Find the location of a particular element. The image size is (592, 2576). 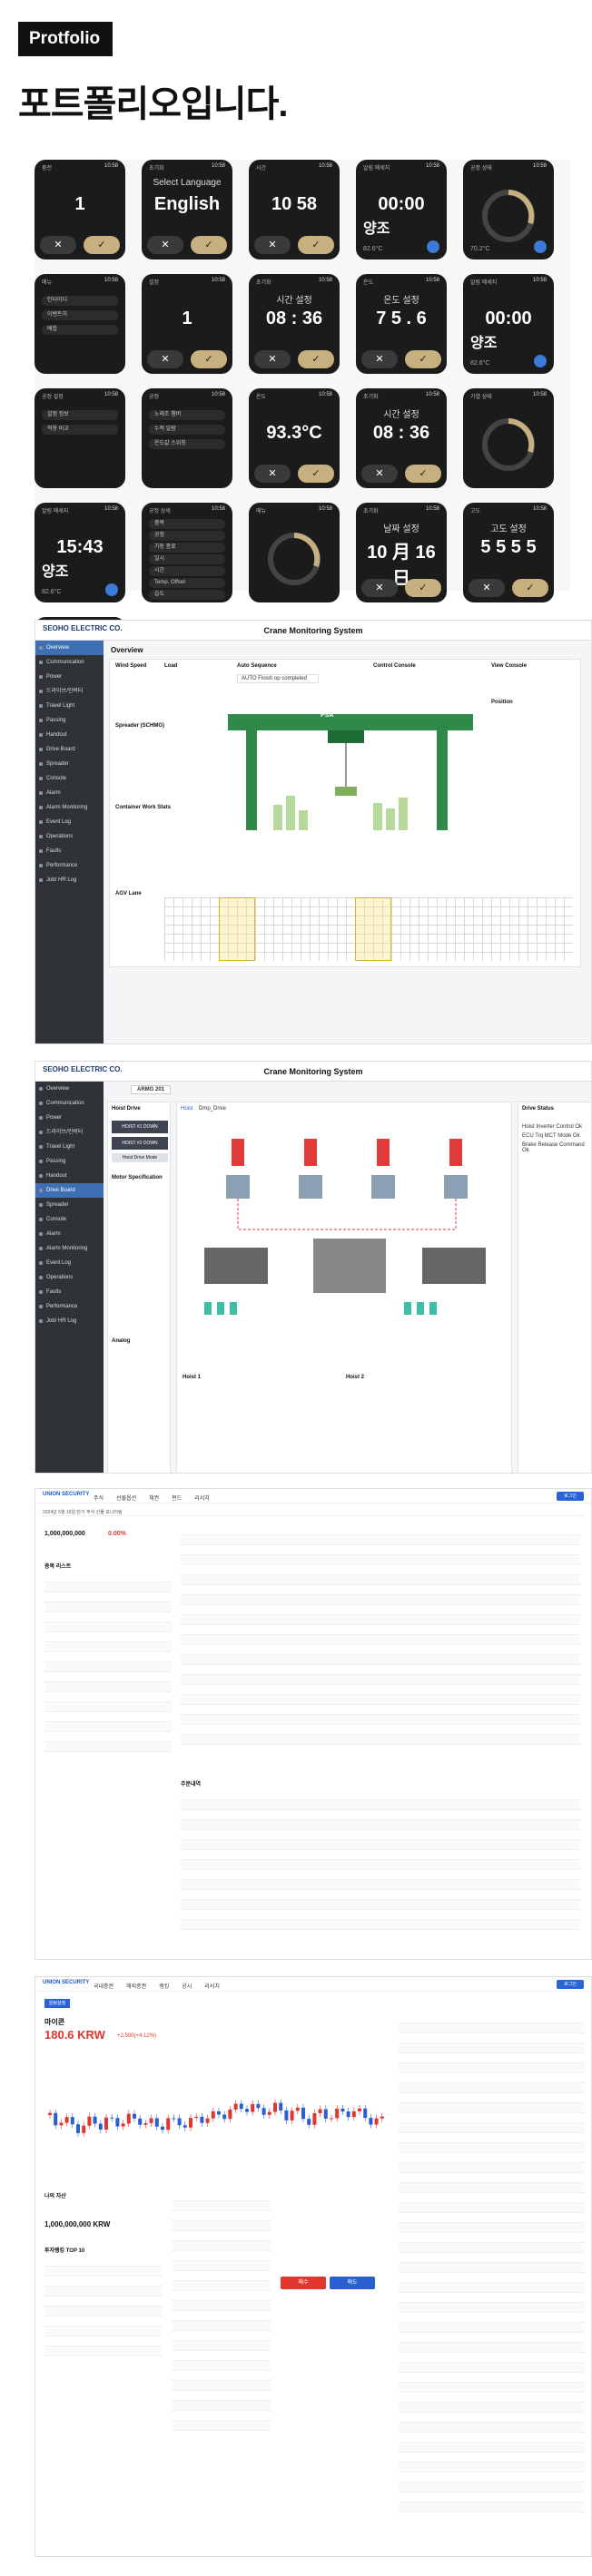

sidebar-item: Passing is located at coordinates (69, 720).